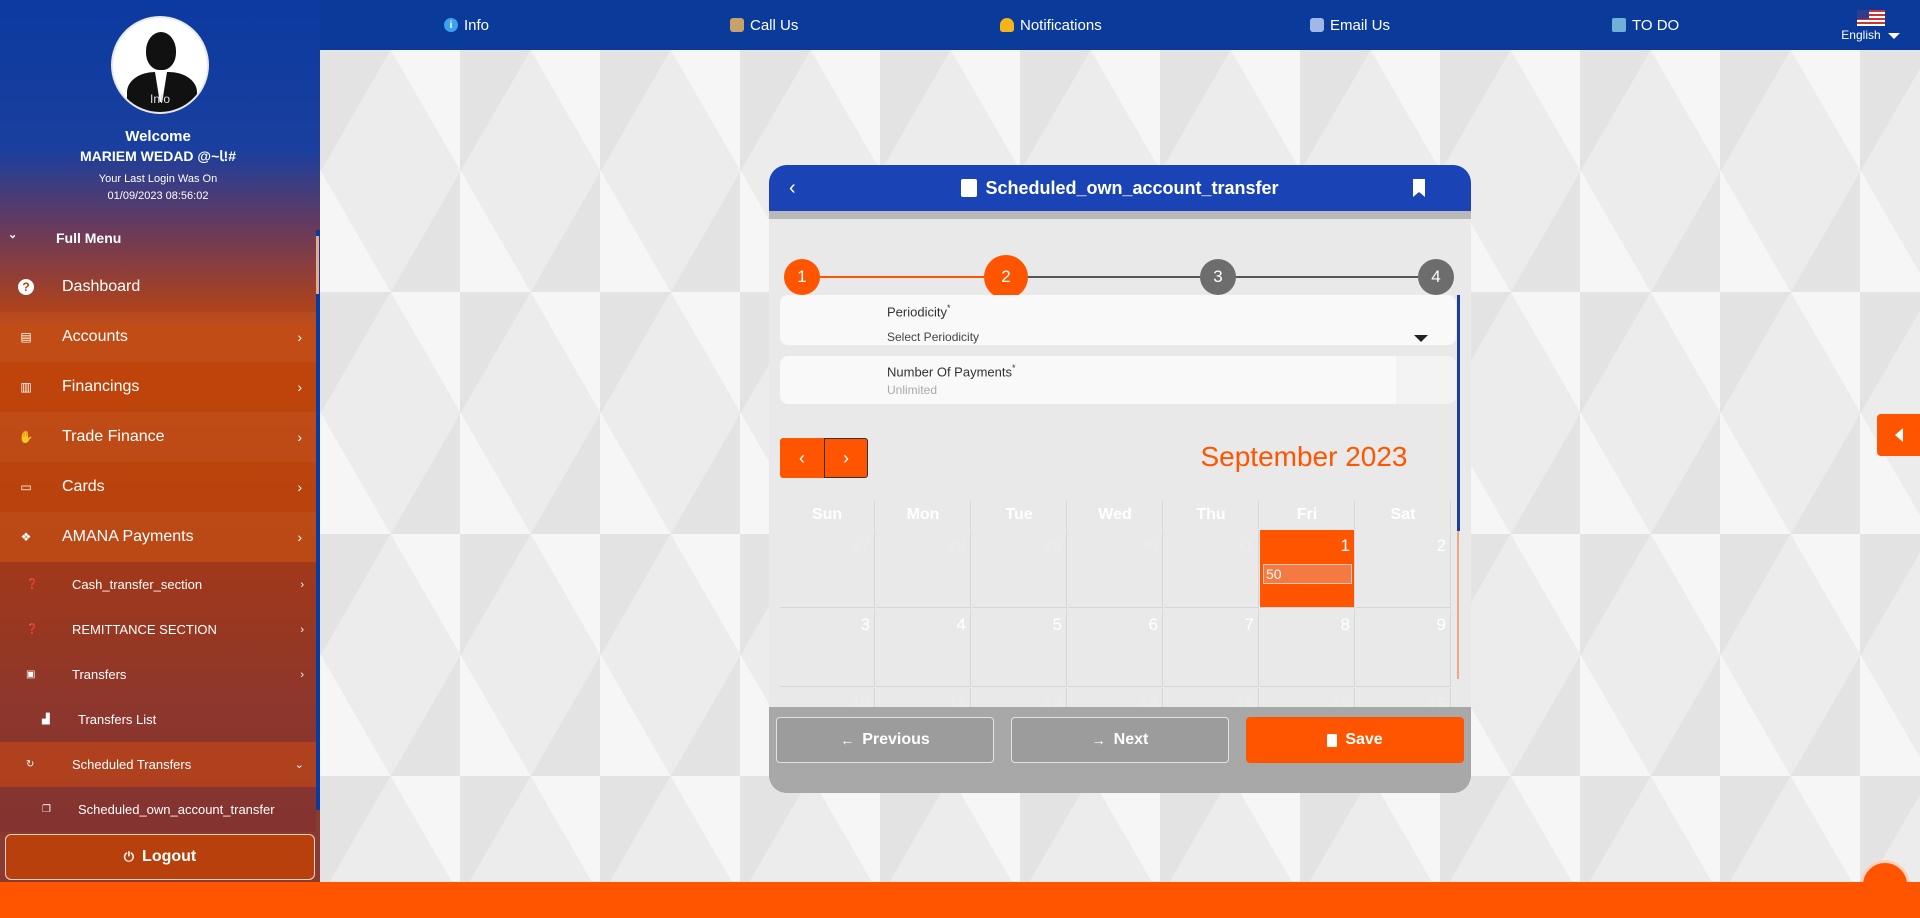  What do you see at coordinates (158, 387) in the screenshot?
I see `sidebar-item-financings: ▥ Financings ›` at bounding box center [158, 387].